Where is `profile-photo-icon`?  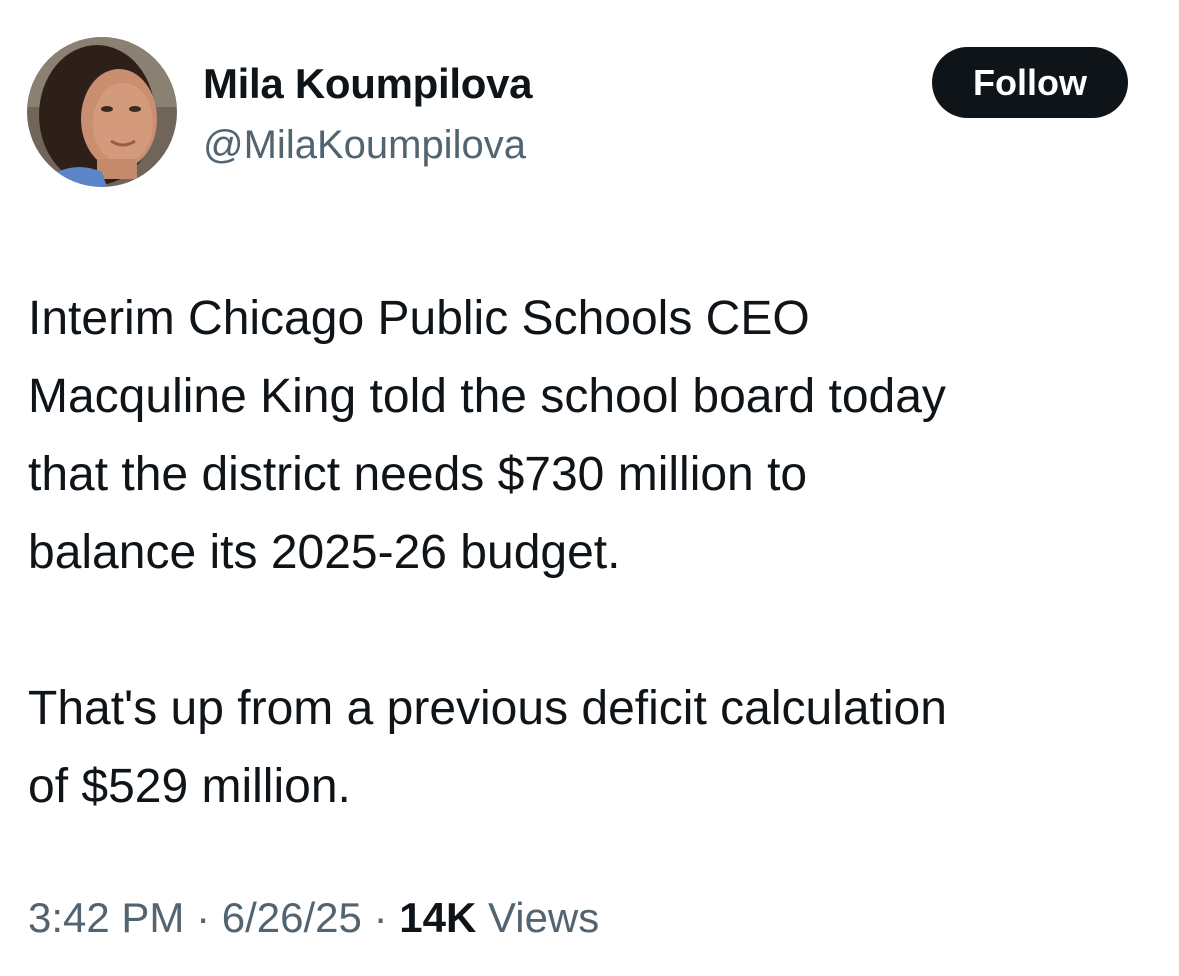 profile-photo-icon is located at coordinates (102, 112).